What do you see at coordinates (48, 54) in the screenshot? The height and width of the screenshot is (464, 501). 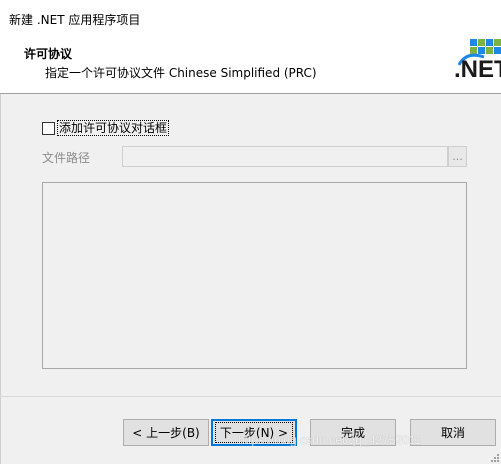 I see `page-title: 许可协议` at bounding box center [48, 54].